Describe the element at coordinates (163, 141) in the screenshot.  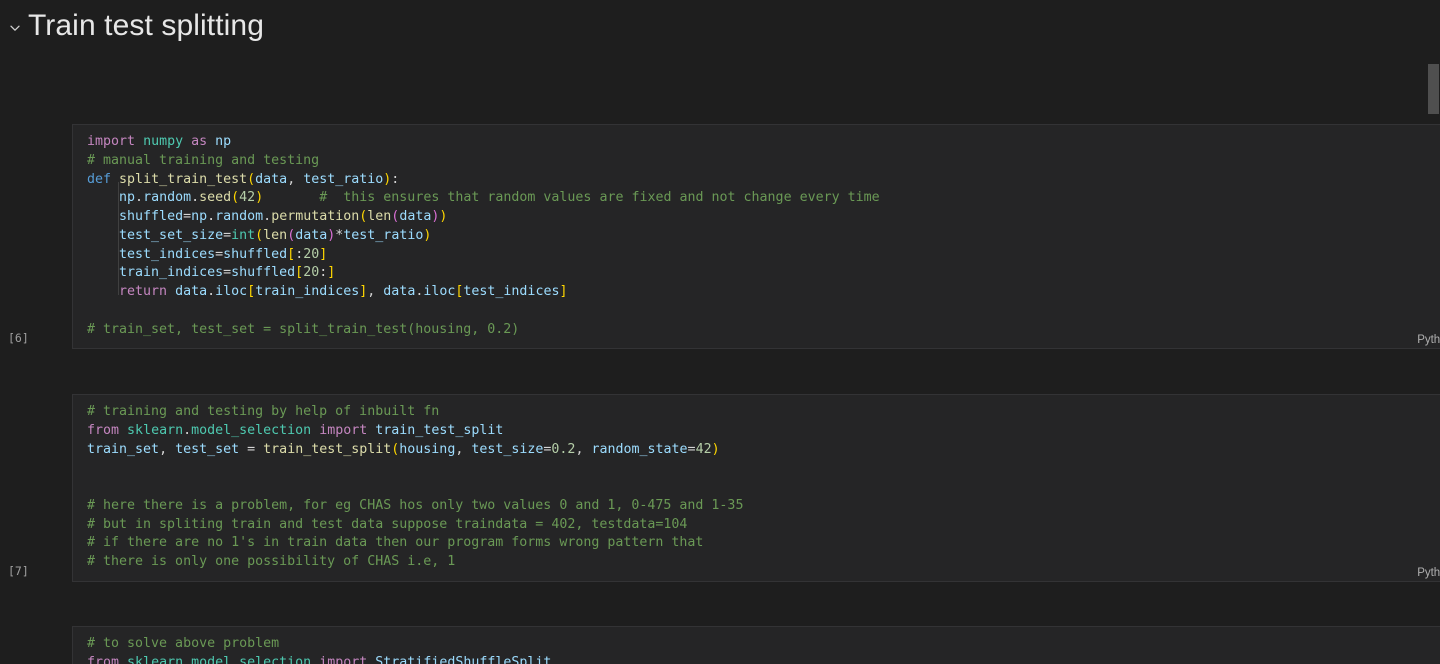
I see `code-token: numpy` at that location.